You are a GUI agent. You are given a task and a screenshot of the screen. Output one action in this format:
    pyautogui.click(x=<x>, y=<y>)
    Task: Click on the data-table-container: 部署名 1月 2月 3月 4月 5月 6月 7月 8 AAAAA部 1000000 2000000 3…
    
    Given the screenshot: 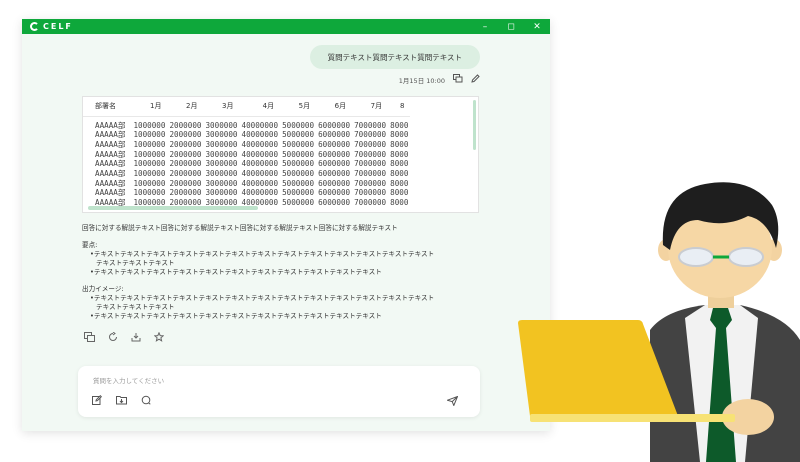 What is the action you would take?
    pyautogui.click(x=280, y=154)
    